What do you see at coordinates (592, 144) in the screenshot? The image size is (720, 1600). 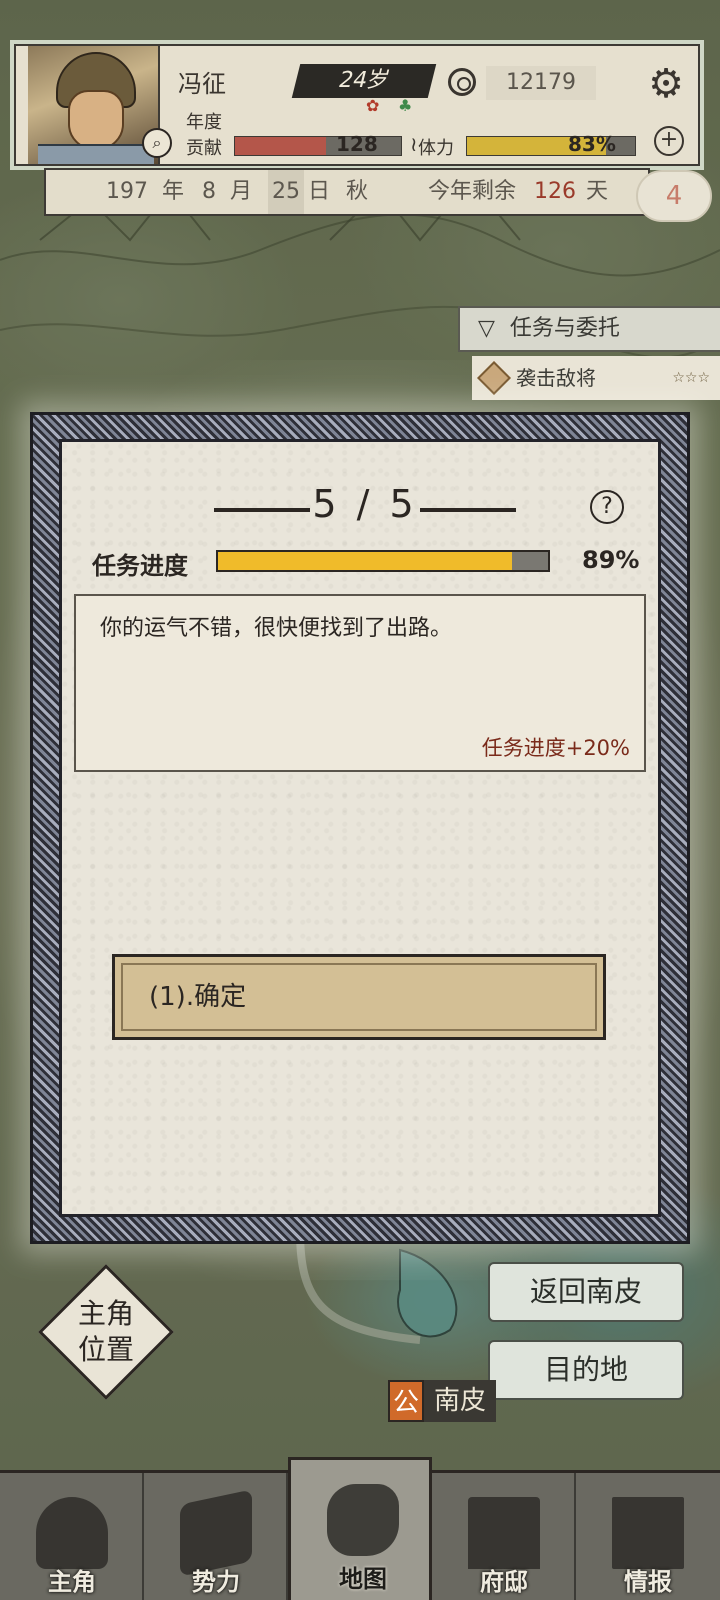 I see `stamina-value: 83%` at bounding box center [592, 144].